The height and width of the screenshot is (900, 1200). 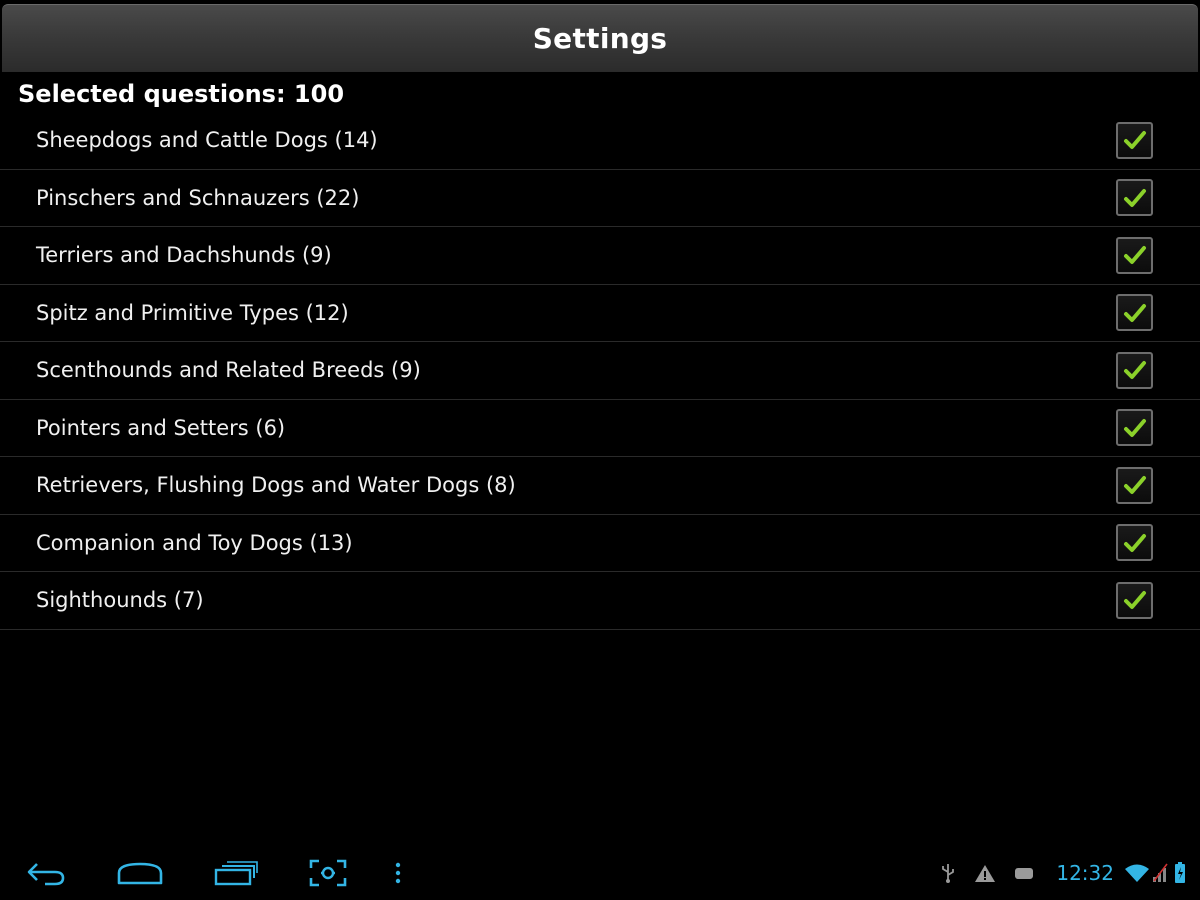 I want to click on category-label: Spitz and Primitive Types (12), so click(x=192, y=312).